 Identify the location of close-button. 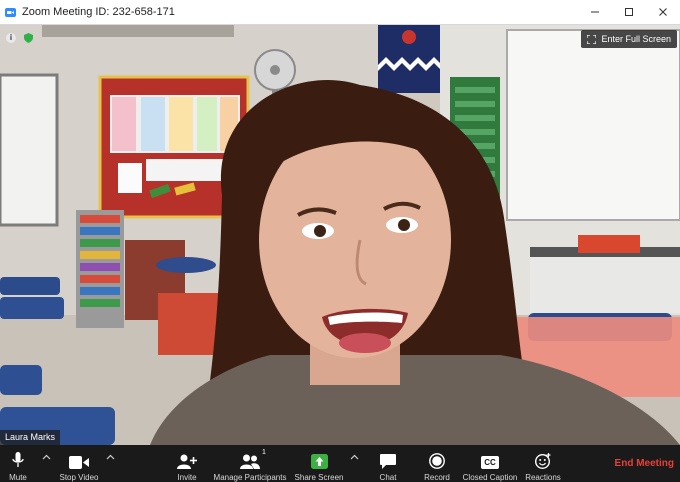
(663, 12).